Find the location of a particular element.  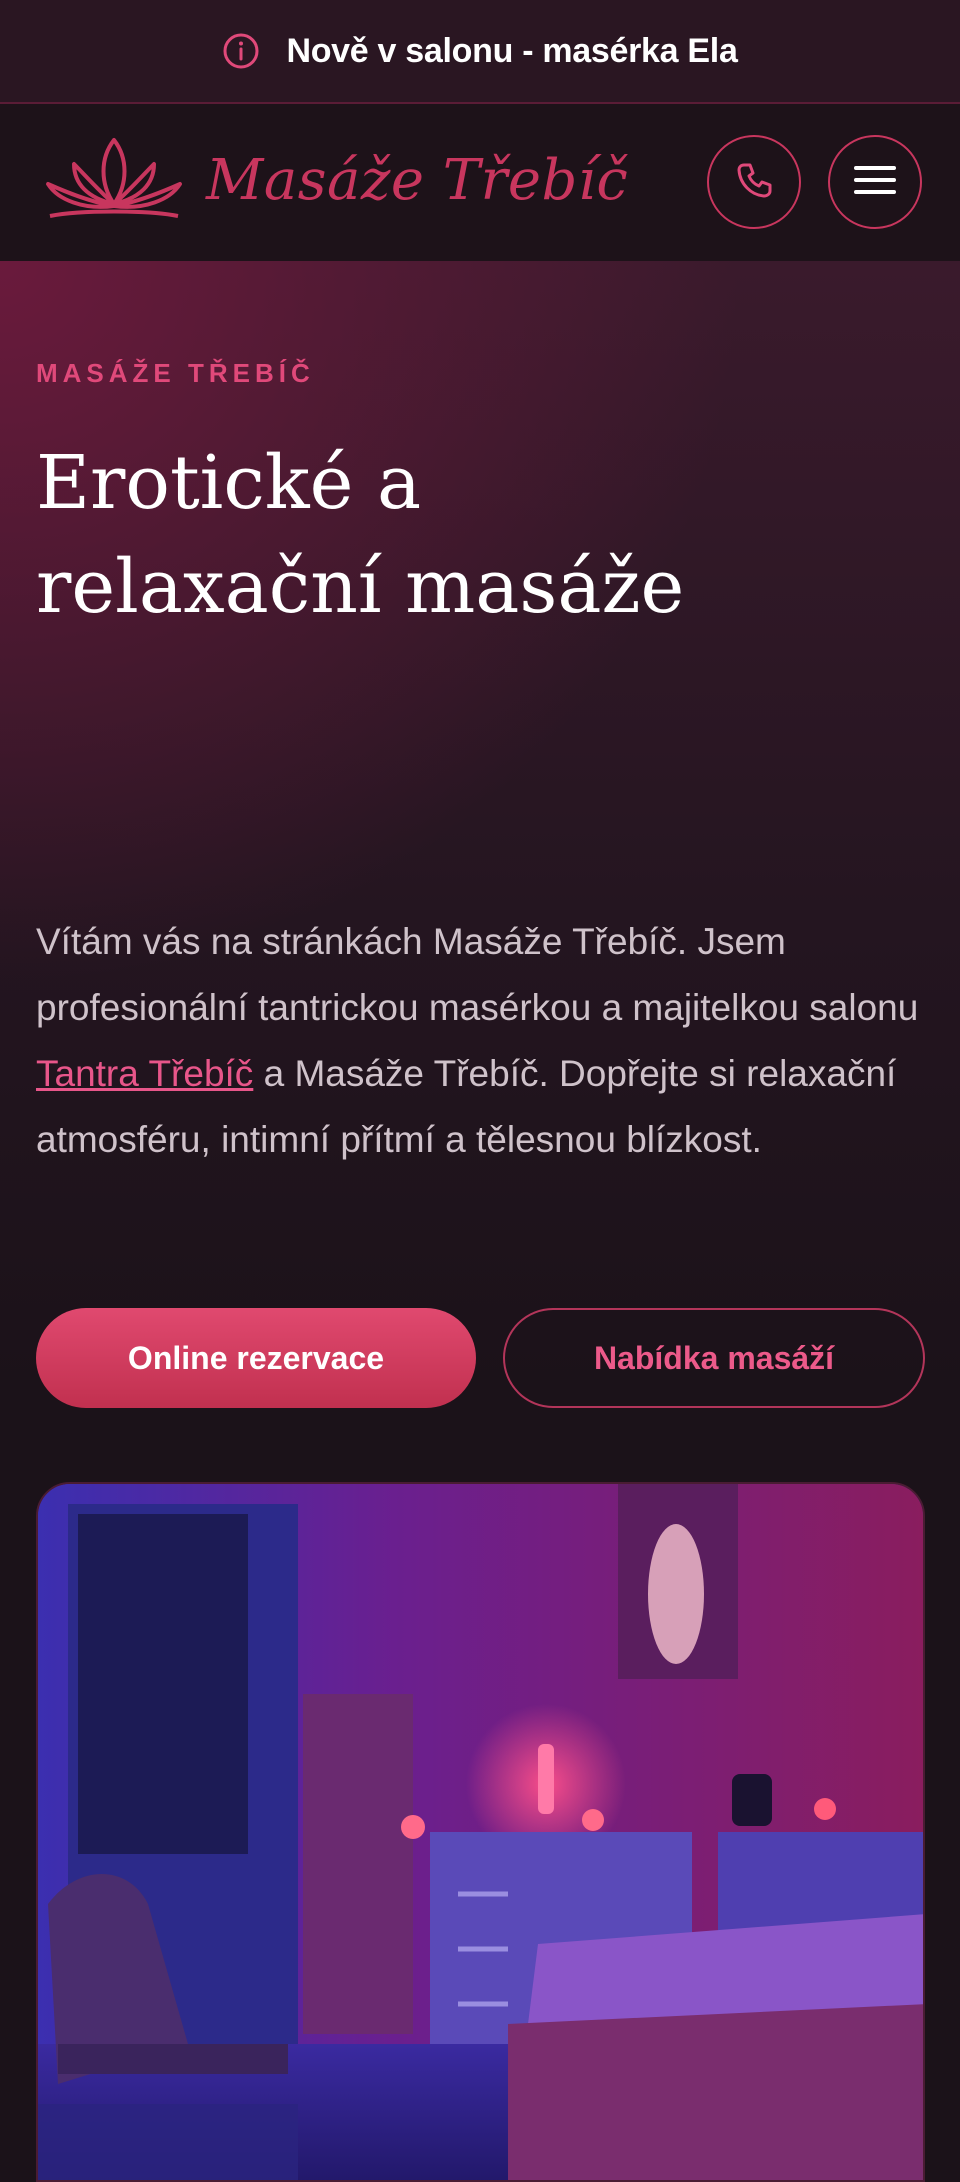

menu-button is located at coordinates (875, 182).